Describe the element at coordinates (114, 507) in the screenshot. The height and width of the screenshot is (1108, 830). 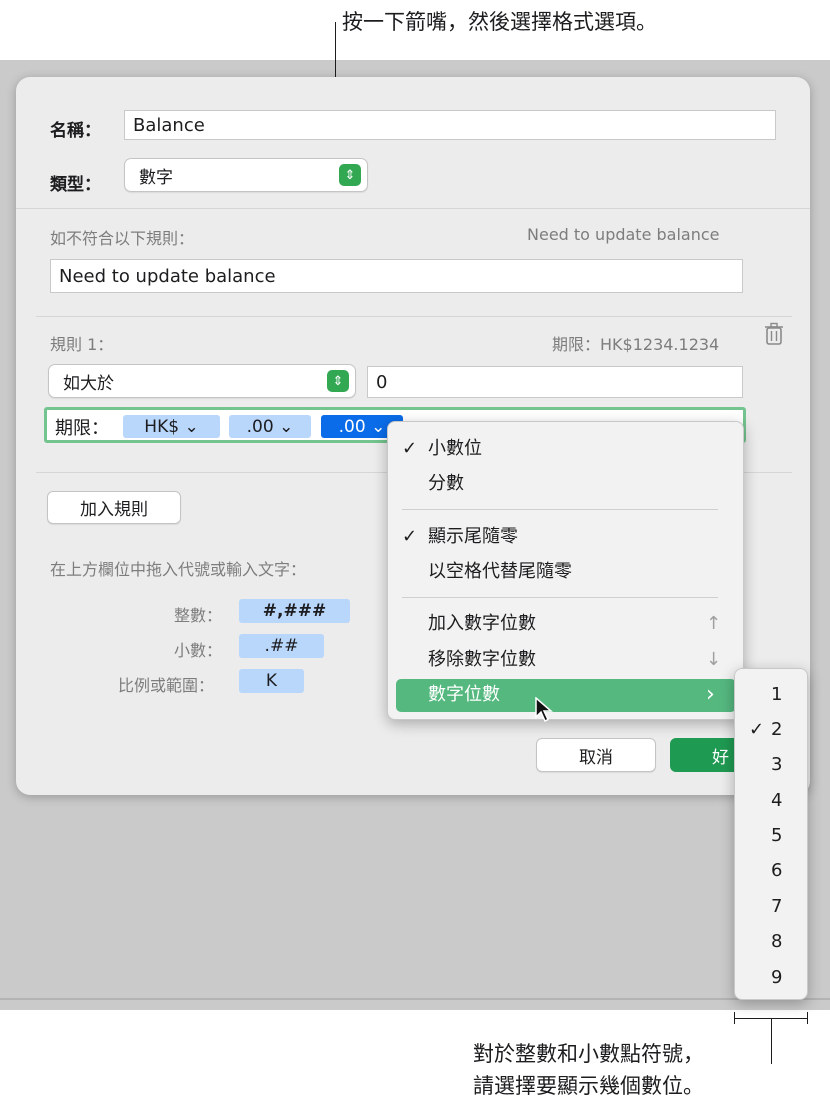
I see `add-rule-button: 加入規則` at that location.